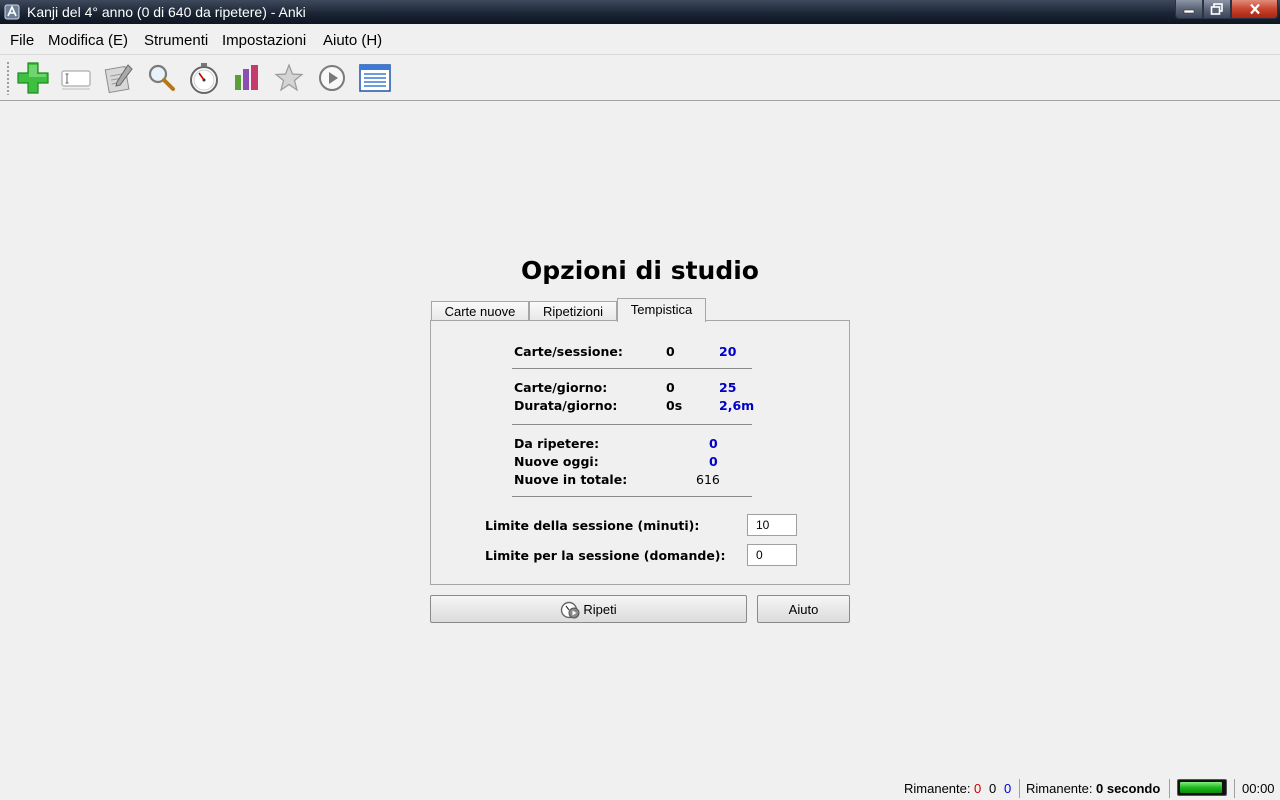 This screenshot has width=1280, height=800. I want to click on toolbar-grip, so click(8, 78).